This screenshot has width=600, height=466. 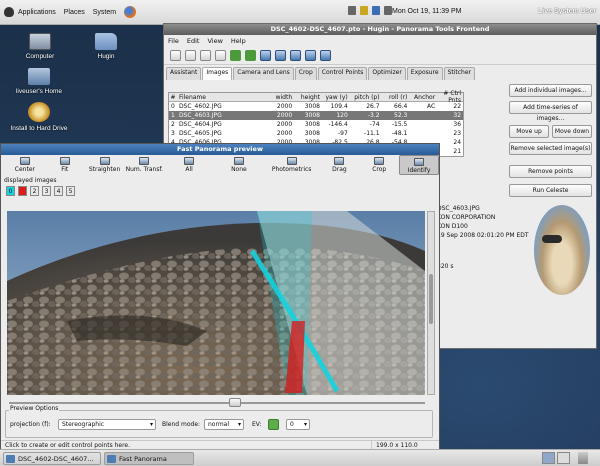 What do you see at coordinates (376, 10) in the screenshot?
I see `network-icon` at bounding box center [376, 10].